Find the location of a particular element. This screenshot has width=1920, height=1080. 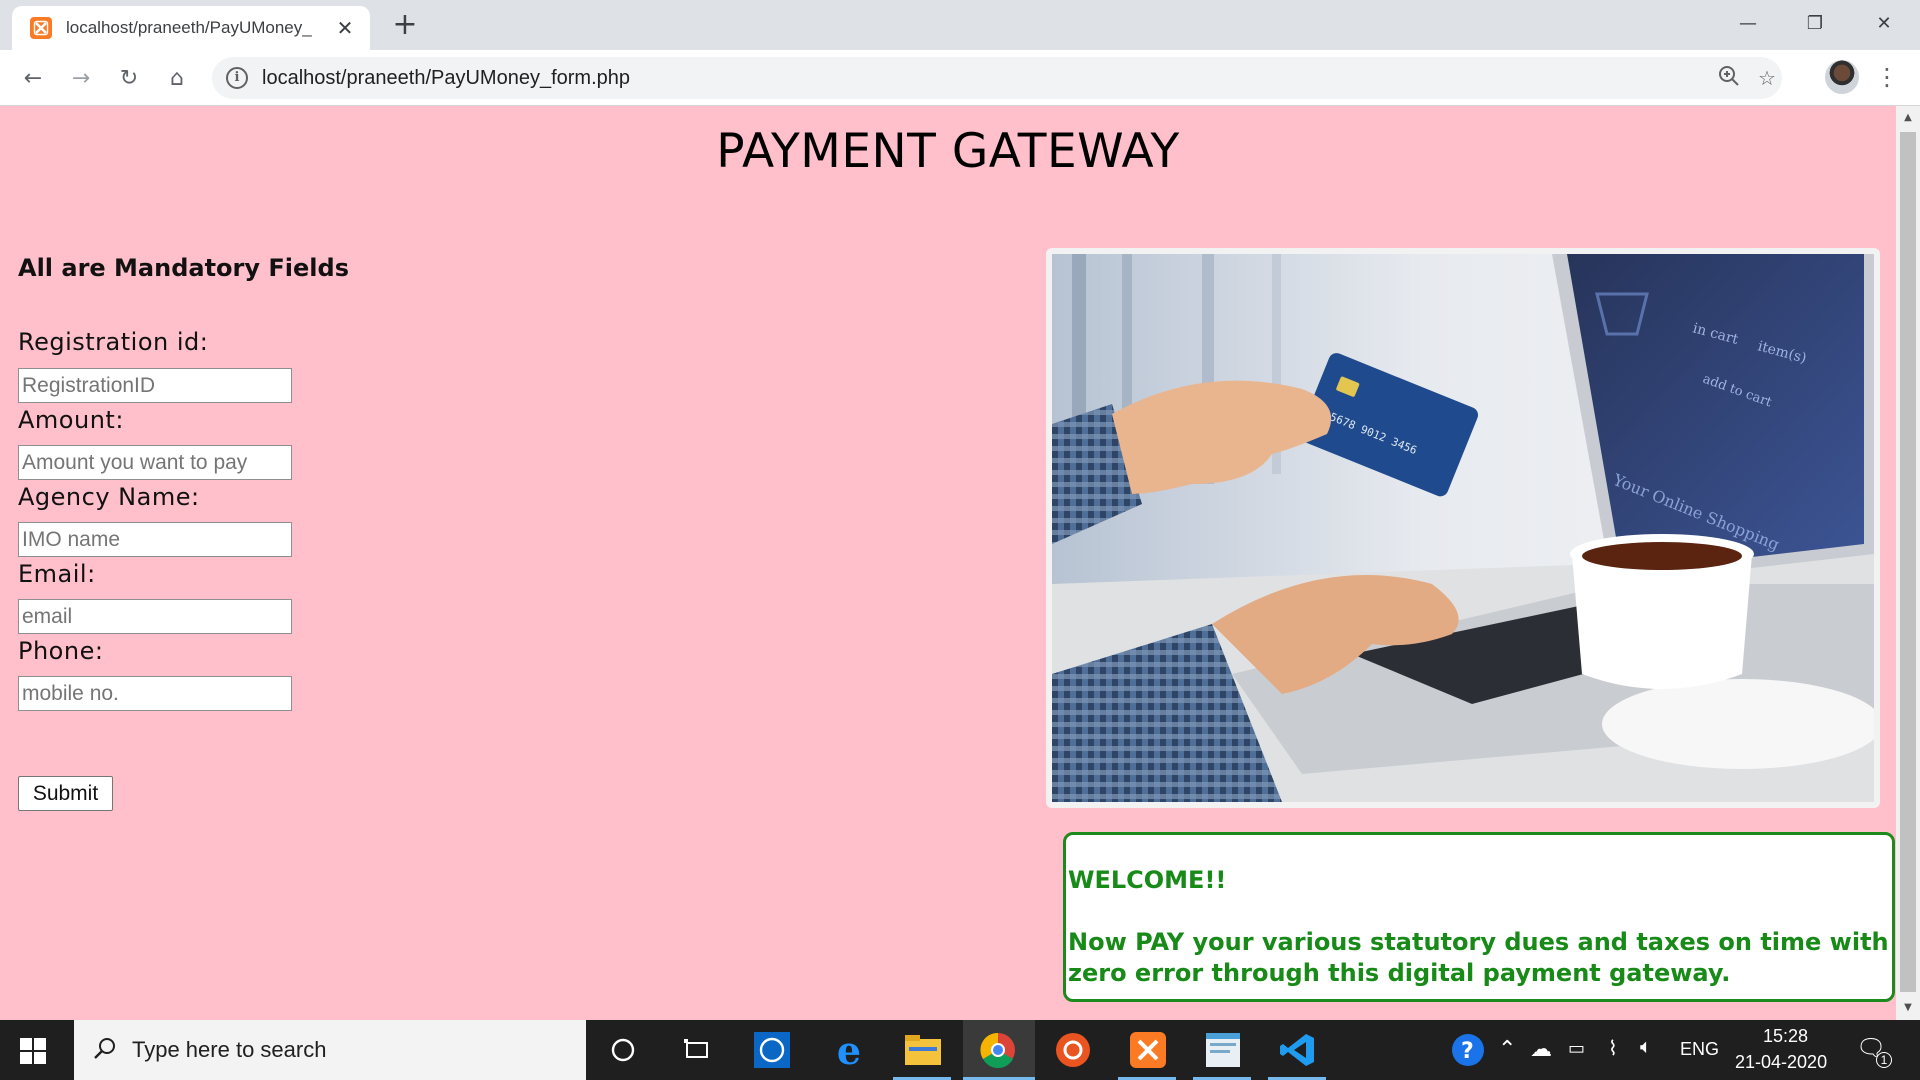

welcome-title: WELCOME!! is located at coordinates (1147, 880).